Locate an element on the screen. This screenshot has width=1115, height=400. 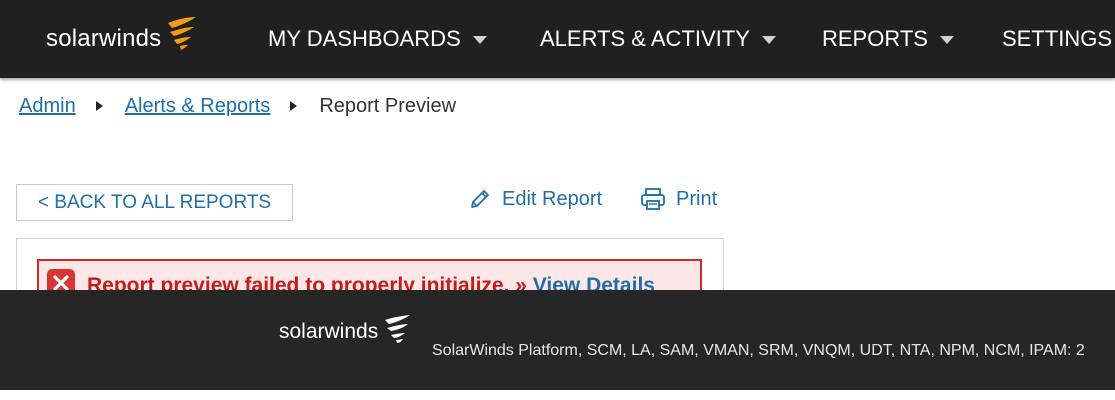
nav-alerts-activity: ALERTS & ACTIVITY is located at coordinates (658, 39).